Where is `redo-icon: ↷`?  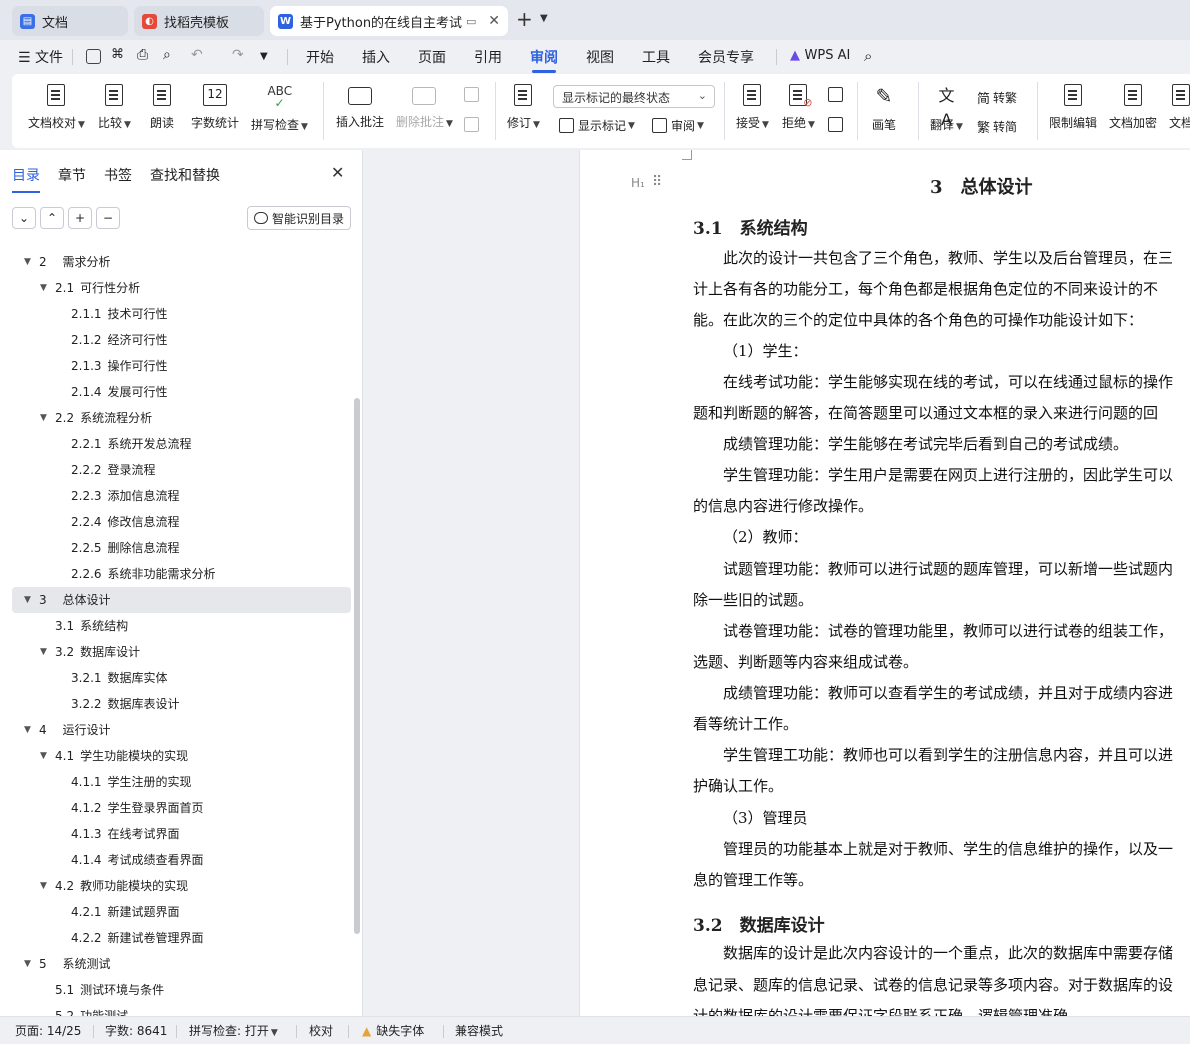 redo-icon: ↷ is located at coordinates (238, 55).